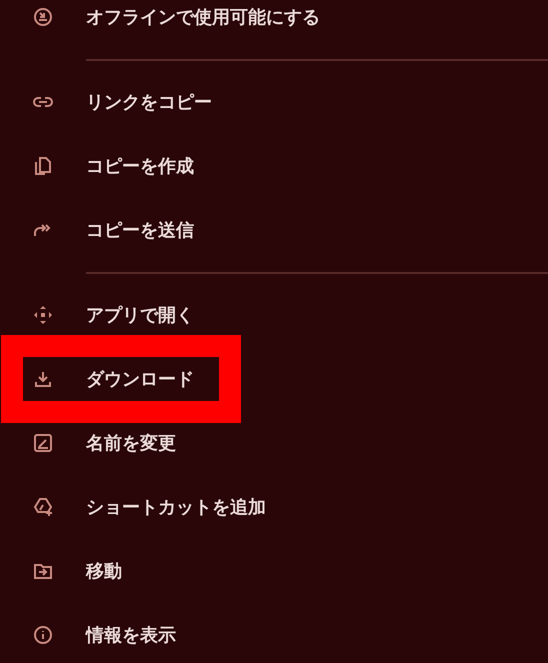 Image resolution: width=548 pixels, height=663 pixels. Describe the element at coordinates (121, 315) in the screenshot. I see `menu-item: アプリで開く` at that location.